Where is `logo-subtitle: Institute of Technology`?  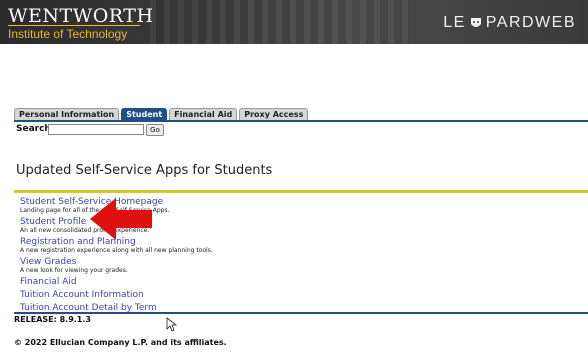 logo-subtitle: Institute of Technology is located at coordinates (68, 34).